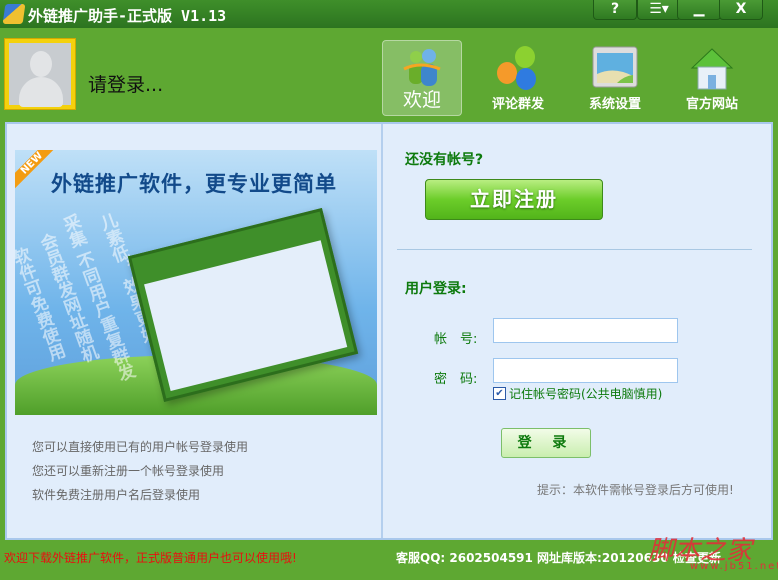  I want to click on help-button: ?, so click(615, 10).